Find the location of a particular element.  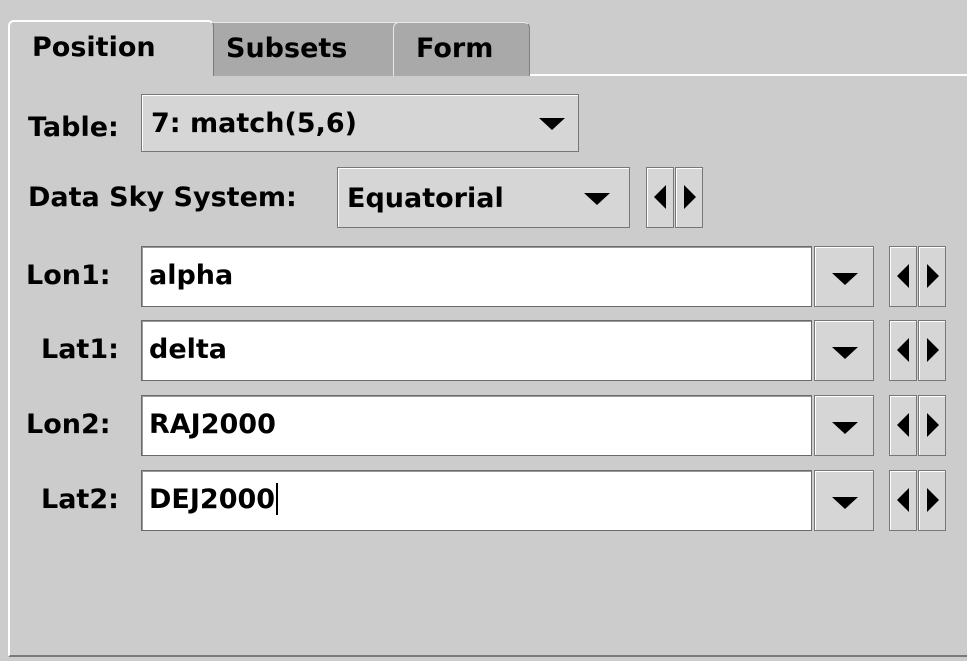

lon1-field-value: alpha is located at coordinates (191, 275).